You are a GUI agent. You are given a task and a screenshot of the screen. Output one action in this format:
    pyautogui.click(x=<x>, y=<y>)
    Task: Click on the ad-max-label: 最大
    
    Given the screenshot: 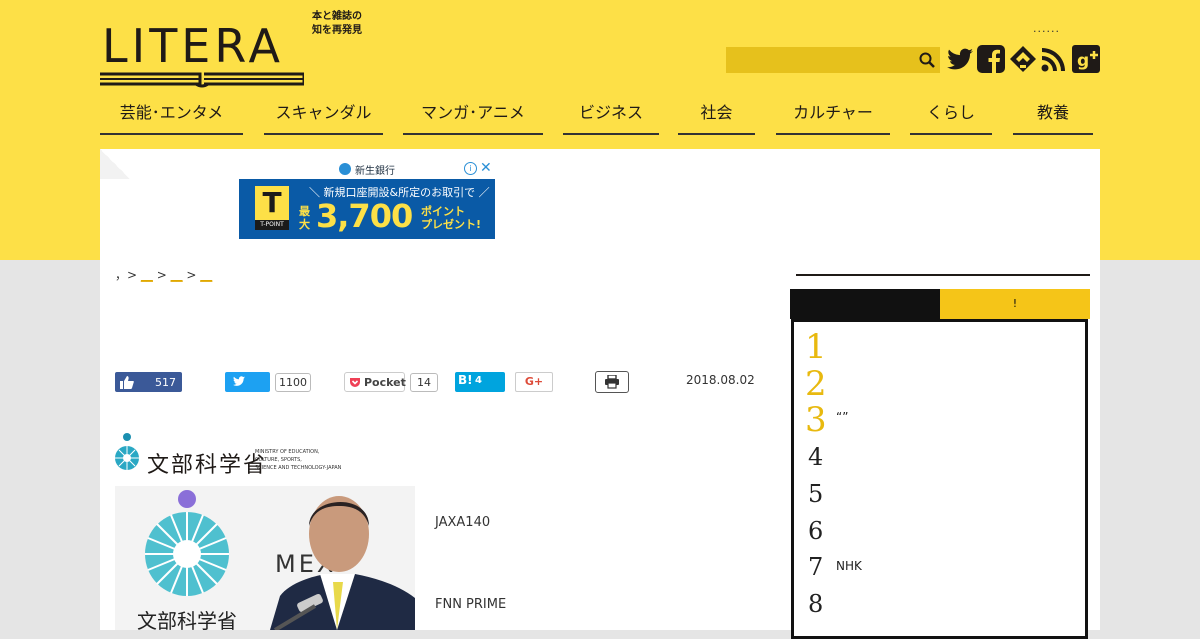 What is the action you would take?
    pyautogui.click(x=304, y=218)
    